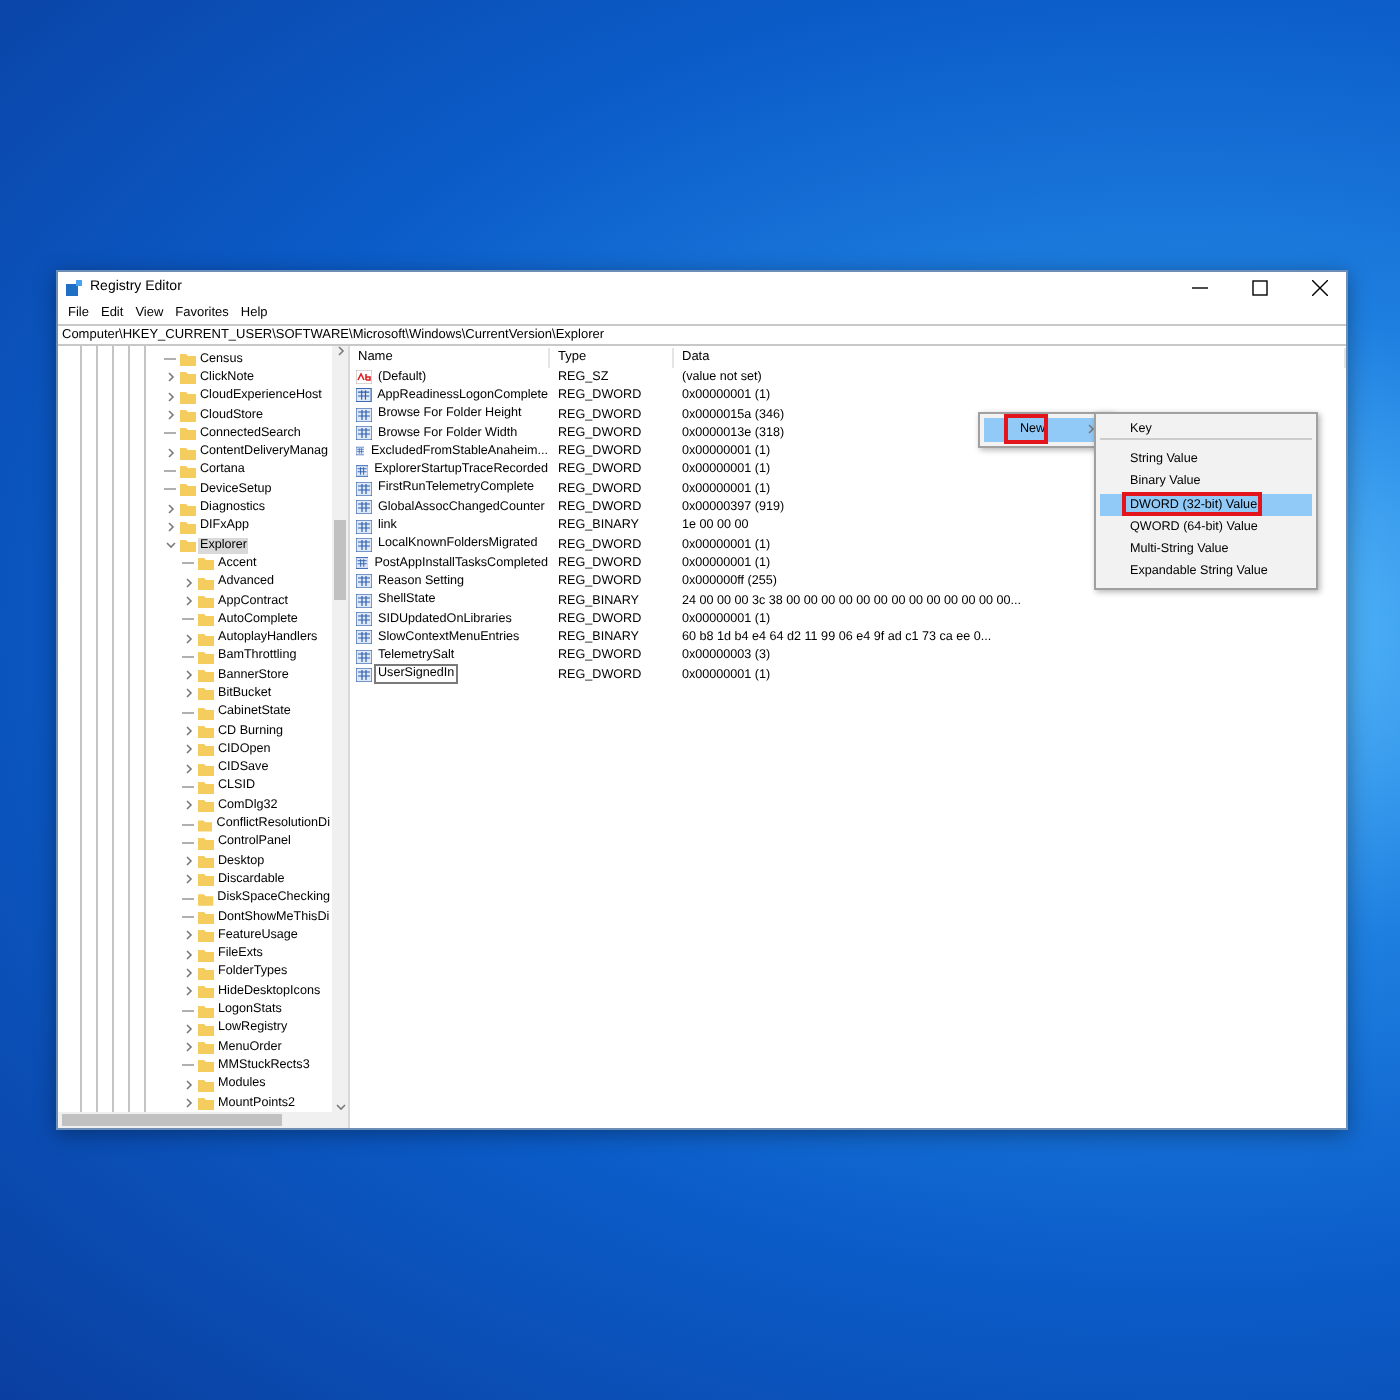 The image size is (1400, 1400). What do you see at coordinates (1260, 287) in the screenshot?
I see `maximize-icon` at bounding box center [1260, 287].